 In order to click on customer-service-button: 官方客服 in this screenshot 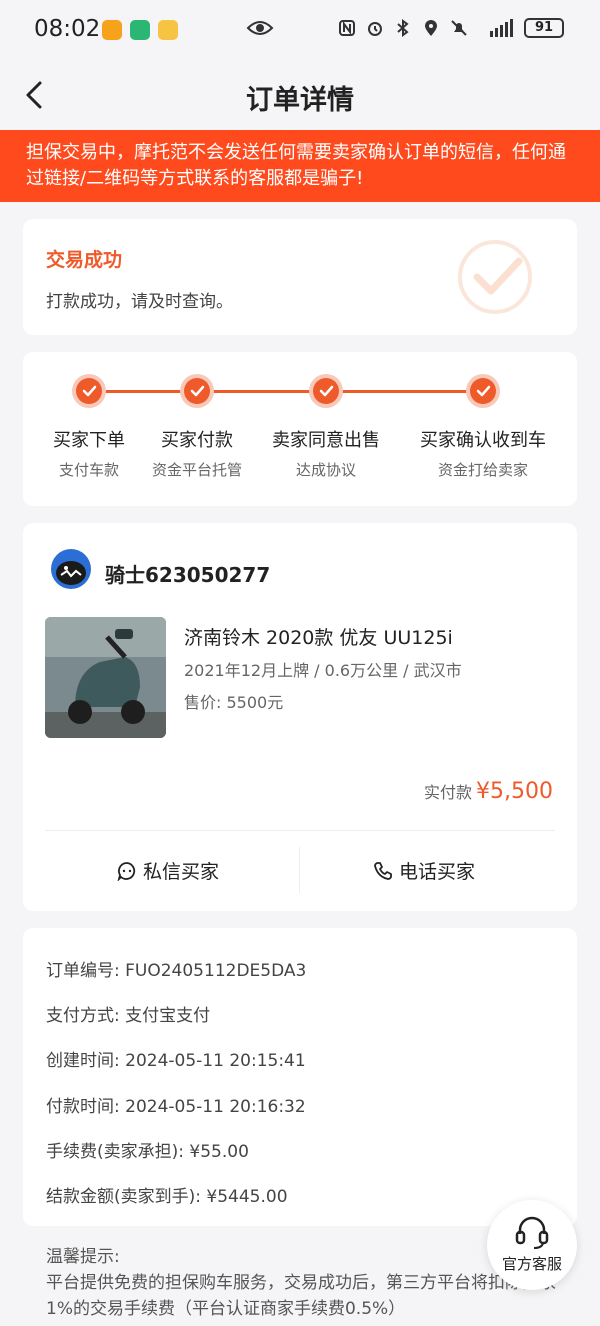, I will do `click(532, 1245)`.